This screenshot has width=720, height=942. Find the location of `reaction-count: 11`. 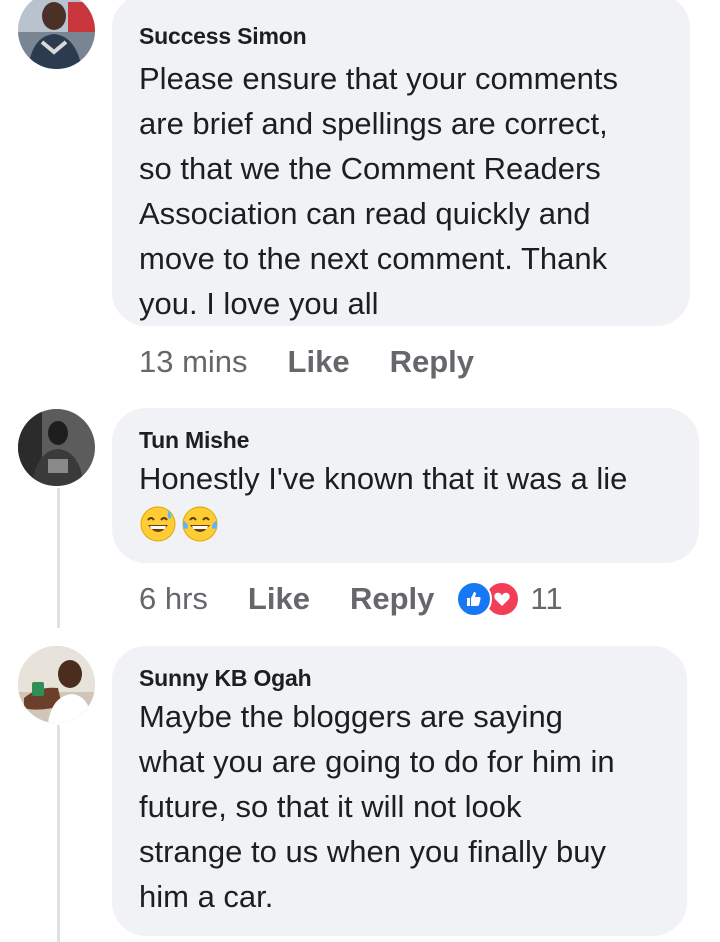

reaction-count: 11 is located at coordinates (546, 598).